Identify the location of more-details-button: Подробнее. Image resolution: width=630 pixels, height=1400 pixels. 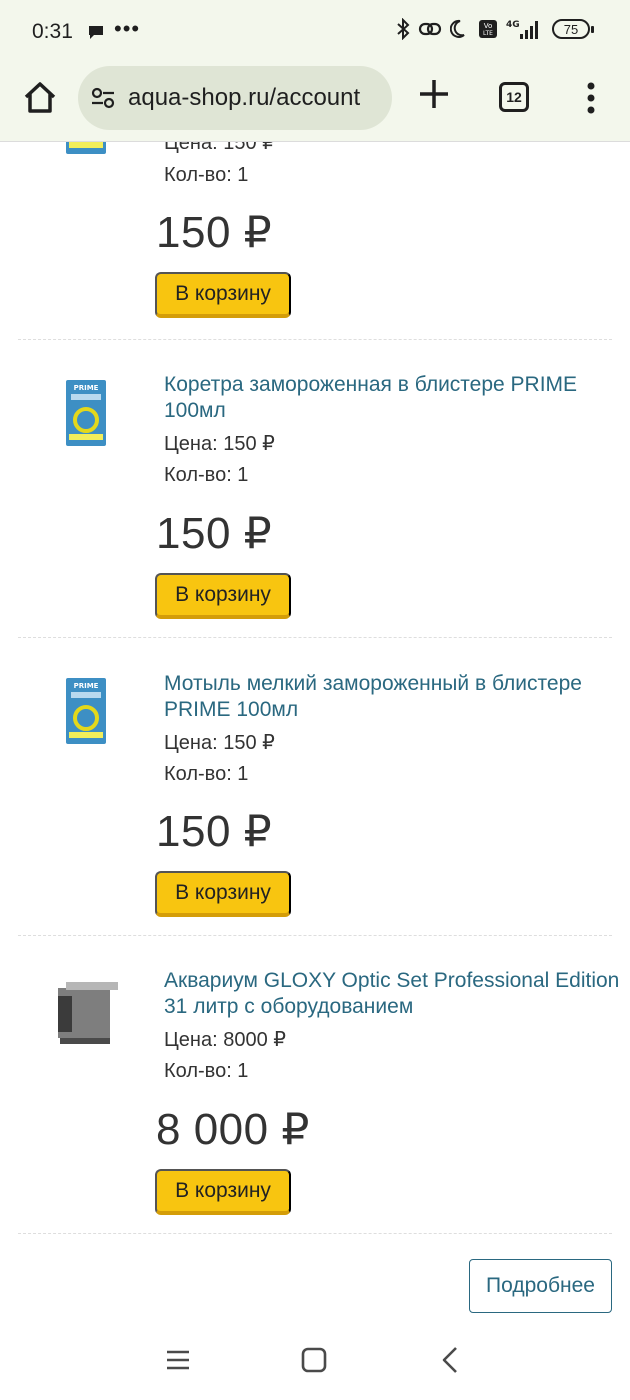
(540, 1286).